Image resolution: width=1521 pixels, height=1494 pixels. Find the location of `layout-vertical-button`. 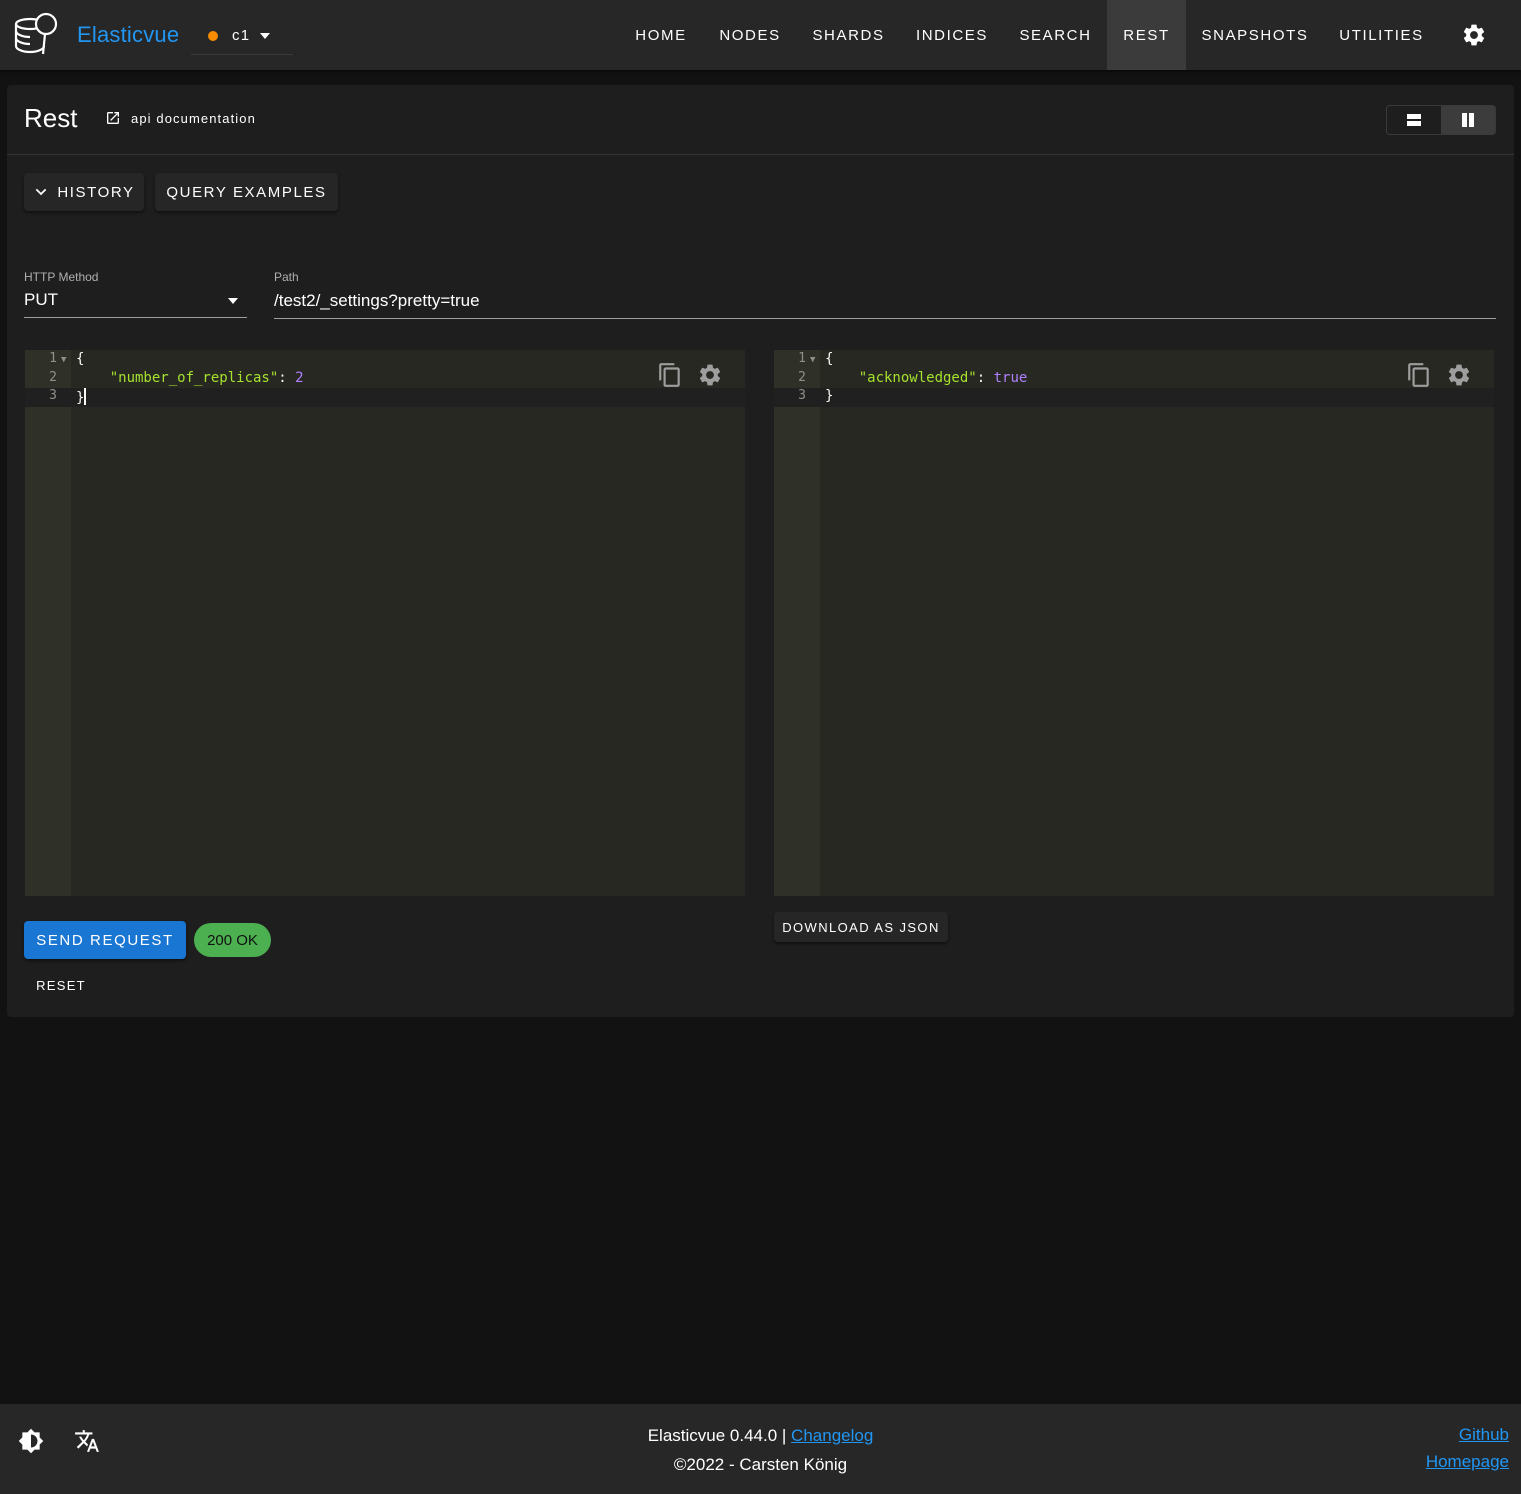

layout-vertical-button is located at coordinates (1468, 120).